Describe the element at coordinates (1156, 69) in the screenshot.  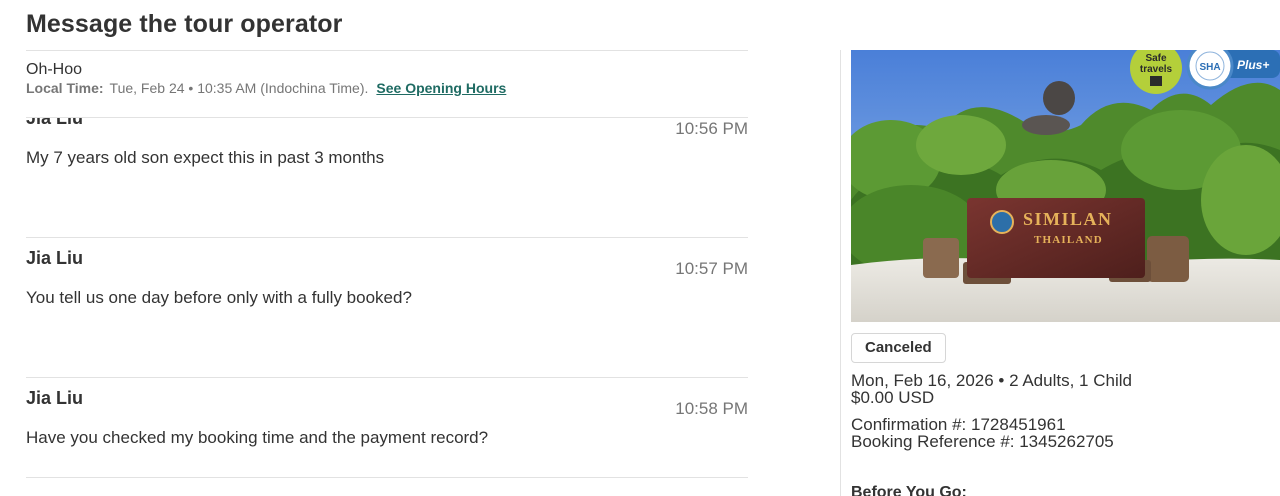
I see `safe-travels-line2: travels` at that location.